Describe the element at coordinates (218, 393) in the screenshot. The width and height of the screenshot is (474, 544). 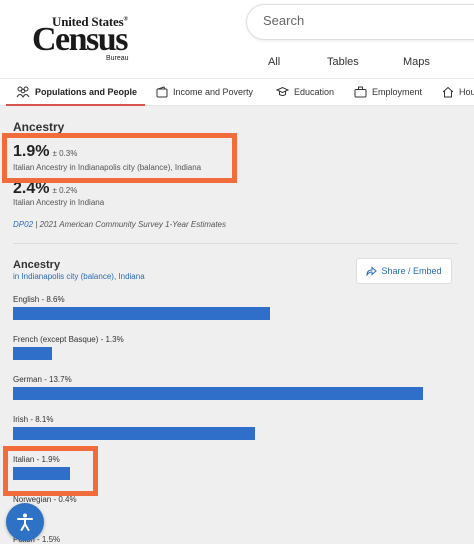
I see `bar-german` at that location.